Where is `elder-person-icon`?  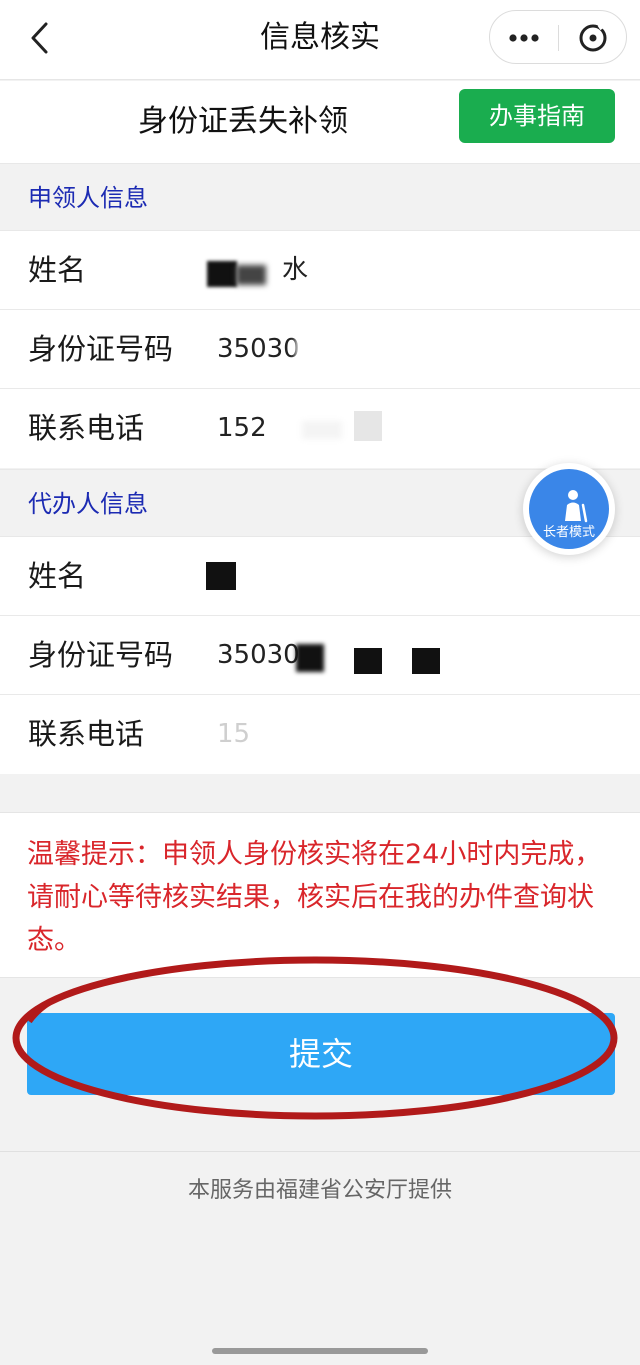
elder-person-icon is located at coordinates (576, 506).